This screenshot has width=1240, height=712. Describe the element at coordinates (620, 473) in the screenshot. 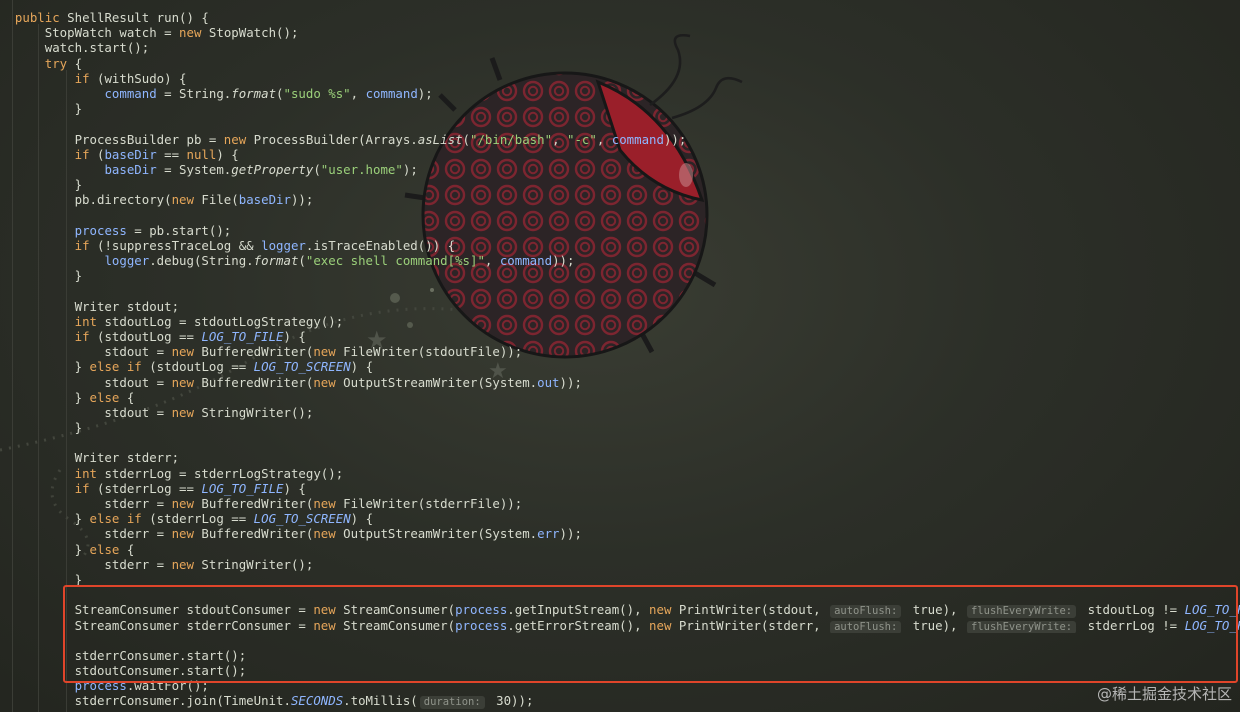

I see `code-line: int stderrLog = stderrLogStrategy();` at that location.